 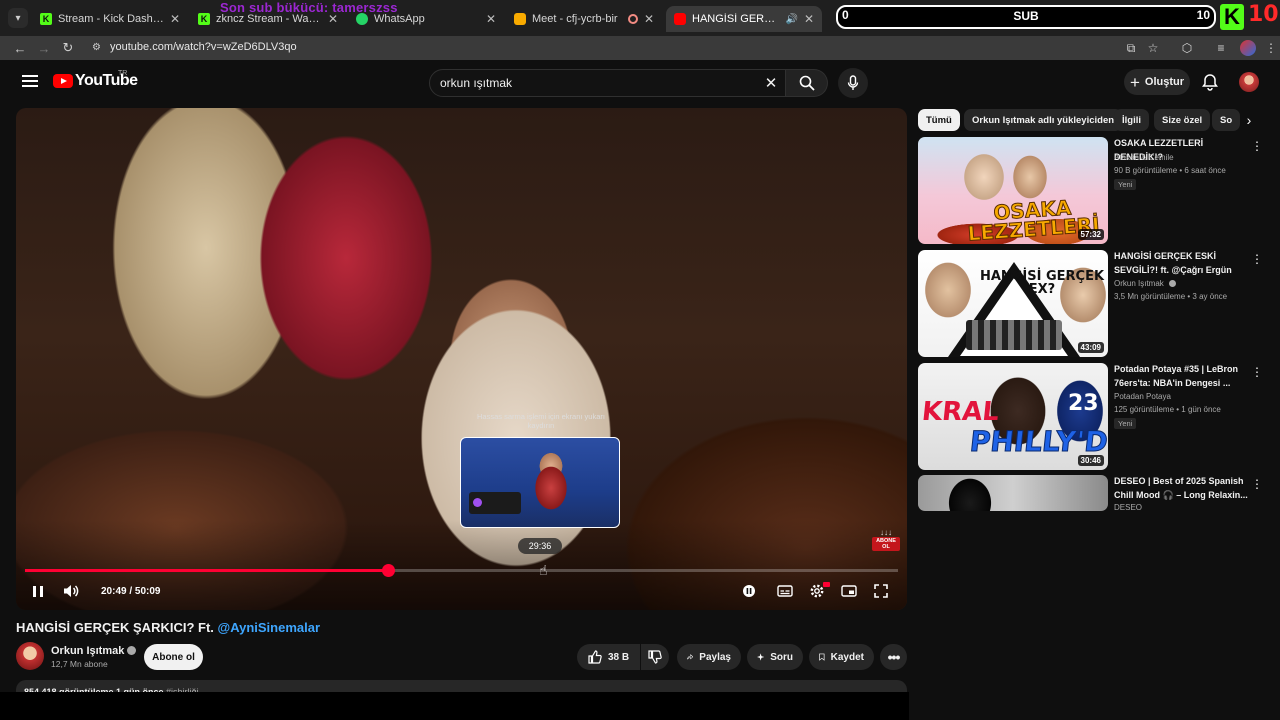 I want to click on chip-all: Tümü, so click(x=939, y=120).